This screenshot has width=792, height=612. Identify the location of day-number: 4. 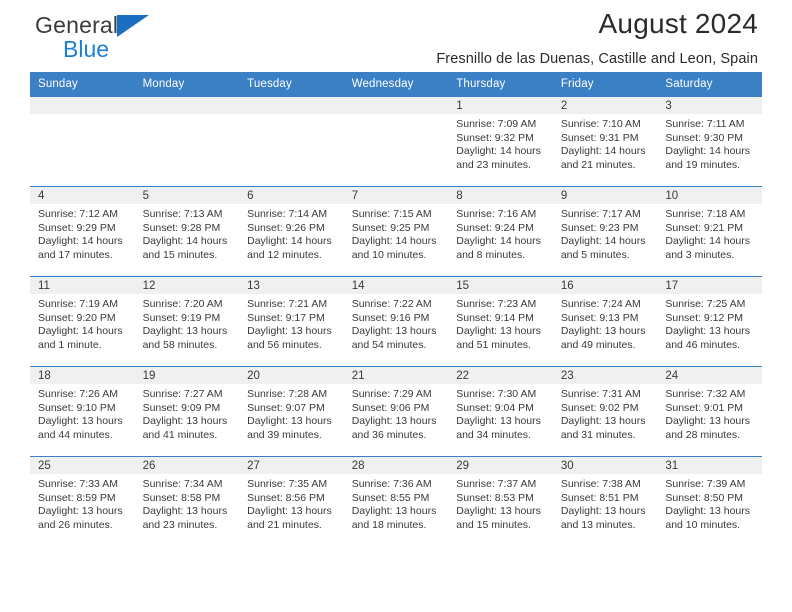
(82, 195).